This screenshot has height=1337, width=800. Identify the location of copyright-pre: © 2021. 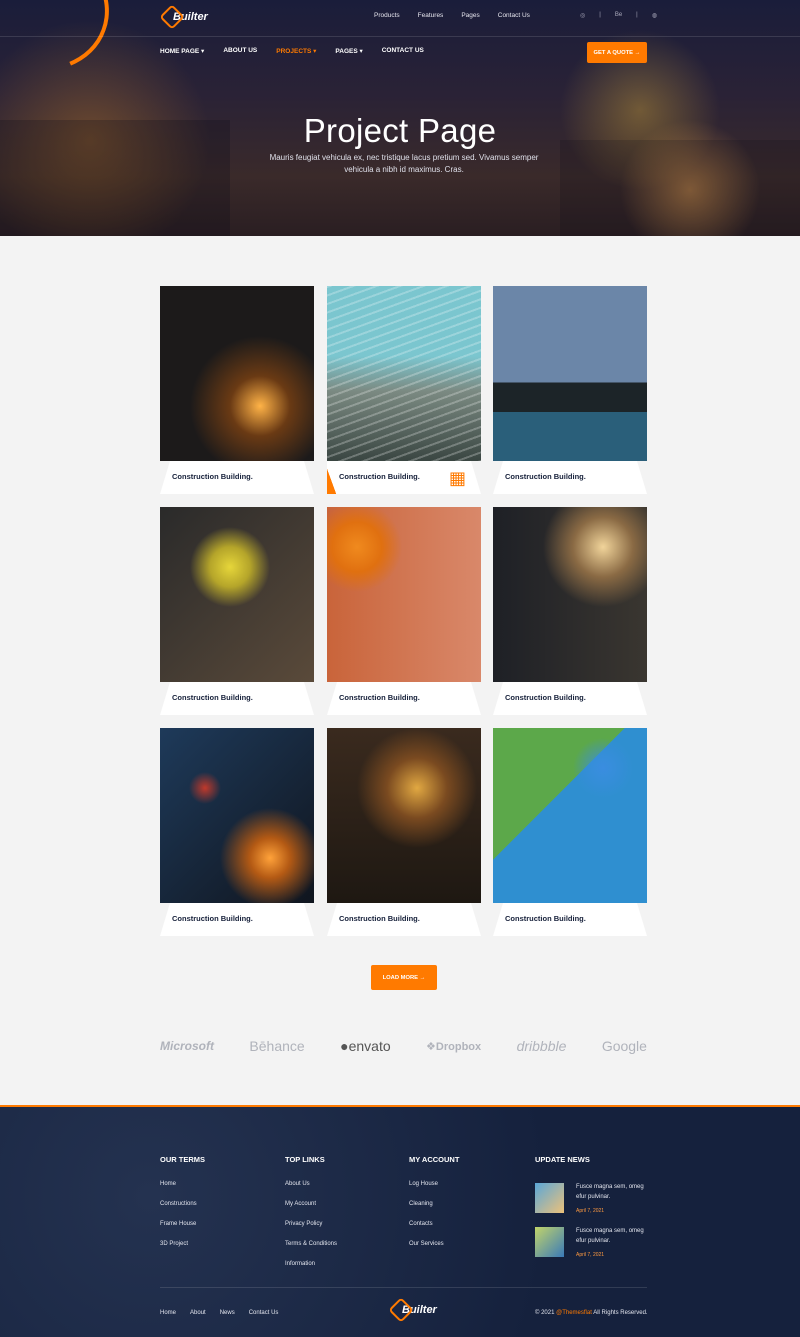
(546, 1313).